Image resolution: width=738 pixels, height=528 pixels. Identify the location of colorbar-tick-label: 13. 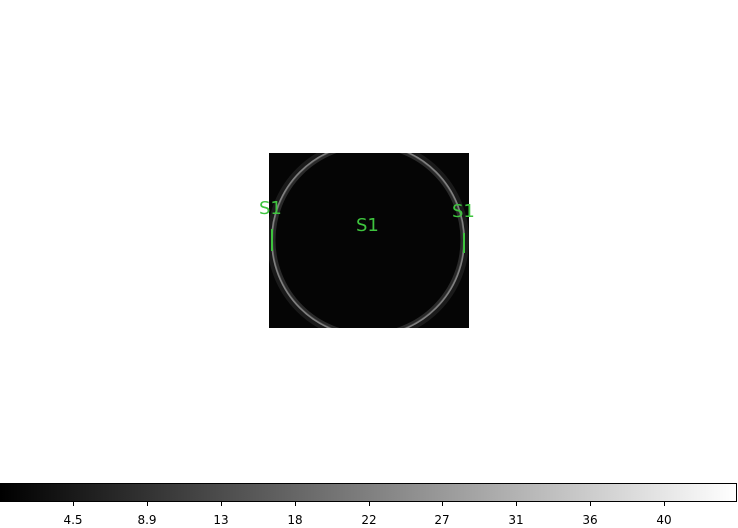
(221, 520).